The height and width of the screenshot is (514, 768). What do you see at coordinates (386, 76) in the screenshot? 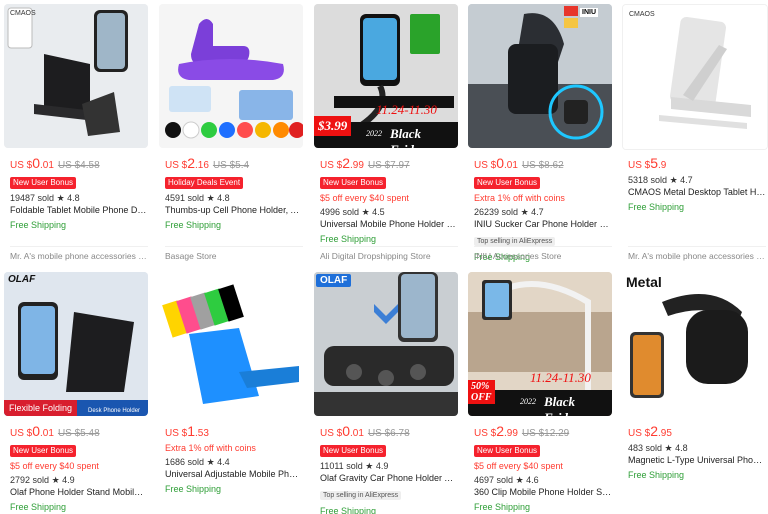
I see `product-image: $3.99 11.24-11.30 2022 Black Friday` at bounding box center [386, 76].